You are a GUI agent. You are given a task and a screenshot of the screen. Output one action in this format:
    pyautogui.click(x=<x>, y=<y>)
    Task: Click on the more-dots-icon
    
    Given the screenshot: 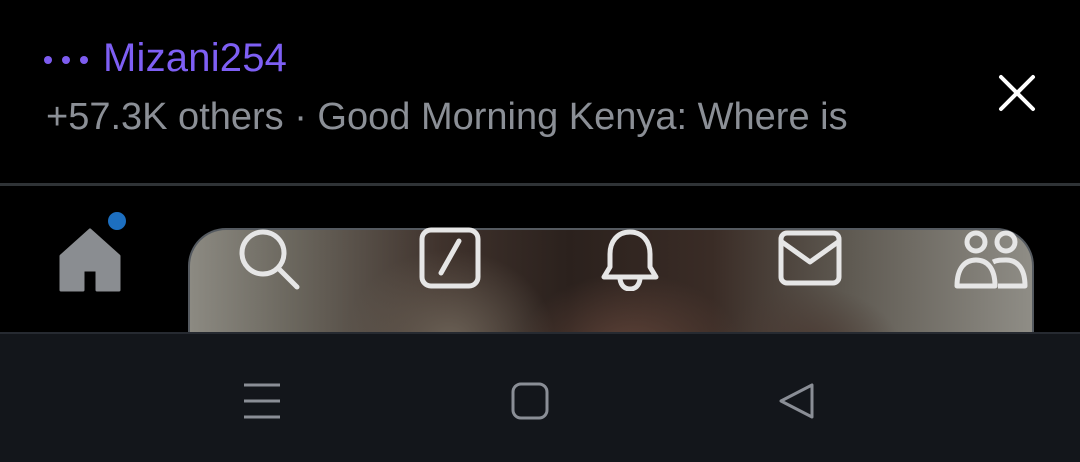 What is the action you would take?
    pyautogui.click(x=66, y=60)
    